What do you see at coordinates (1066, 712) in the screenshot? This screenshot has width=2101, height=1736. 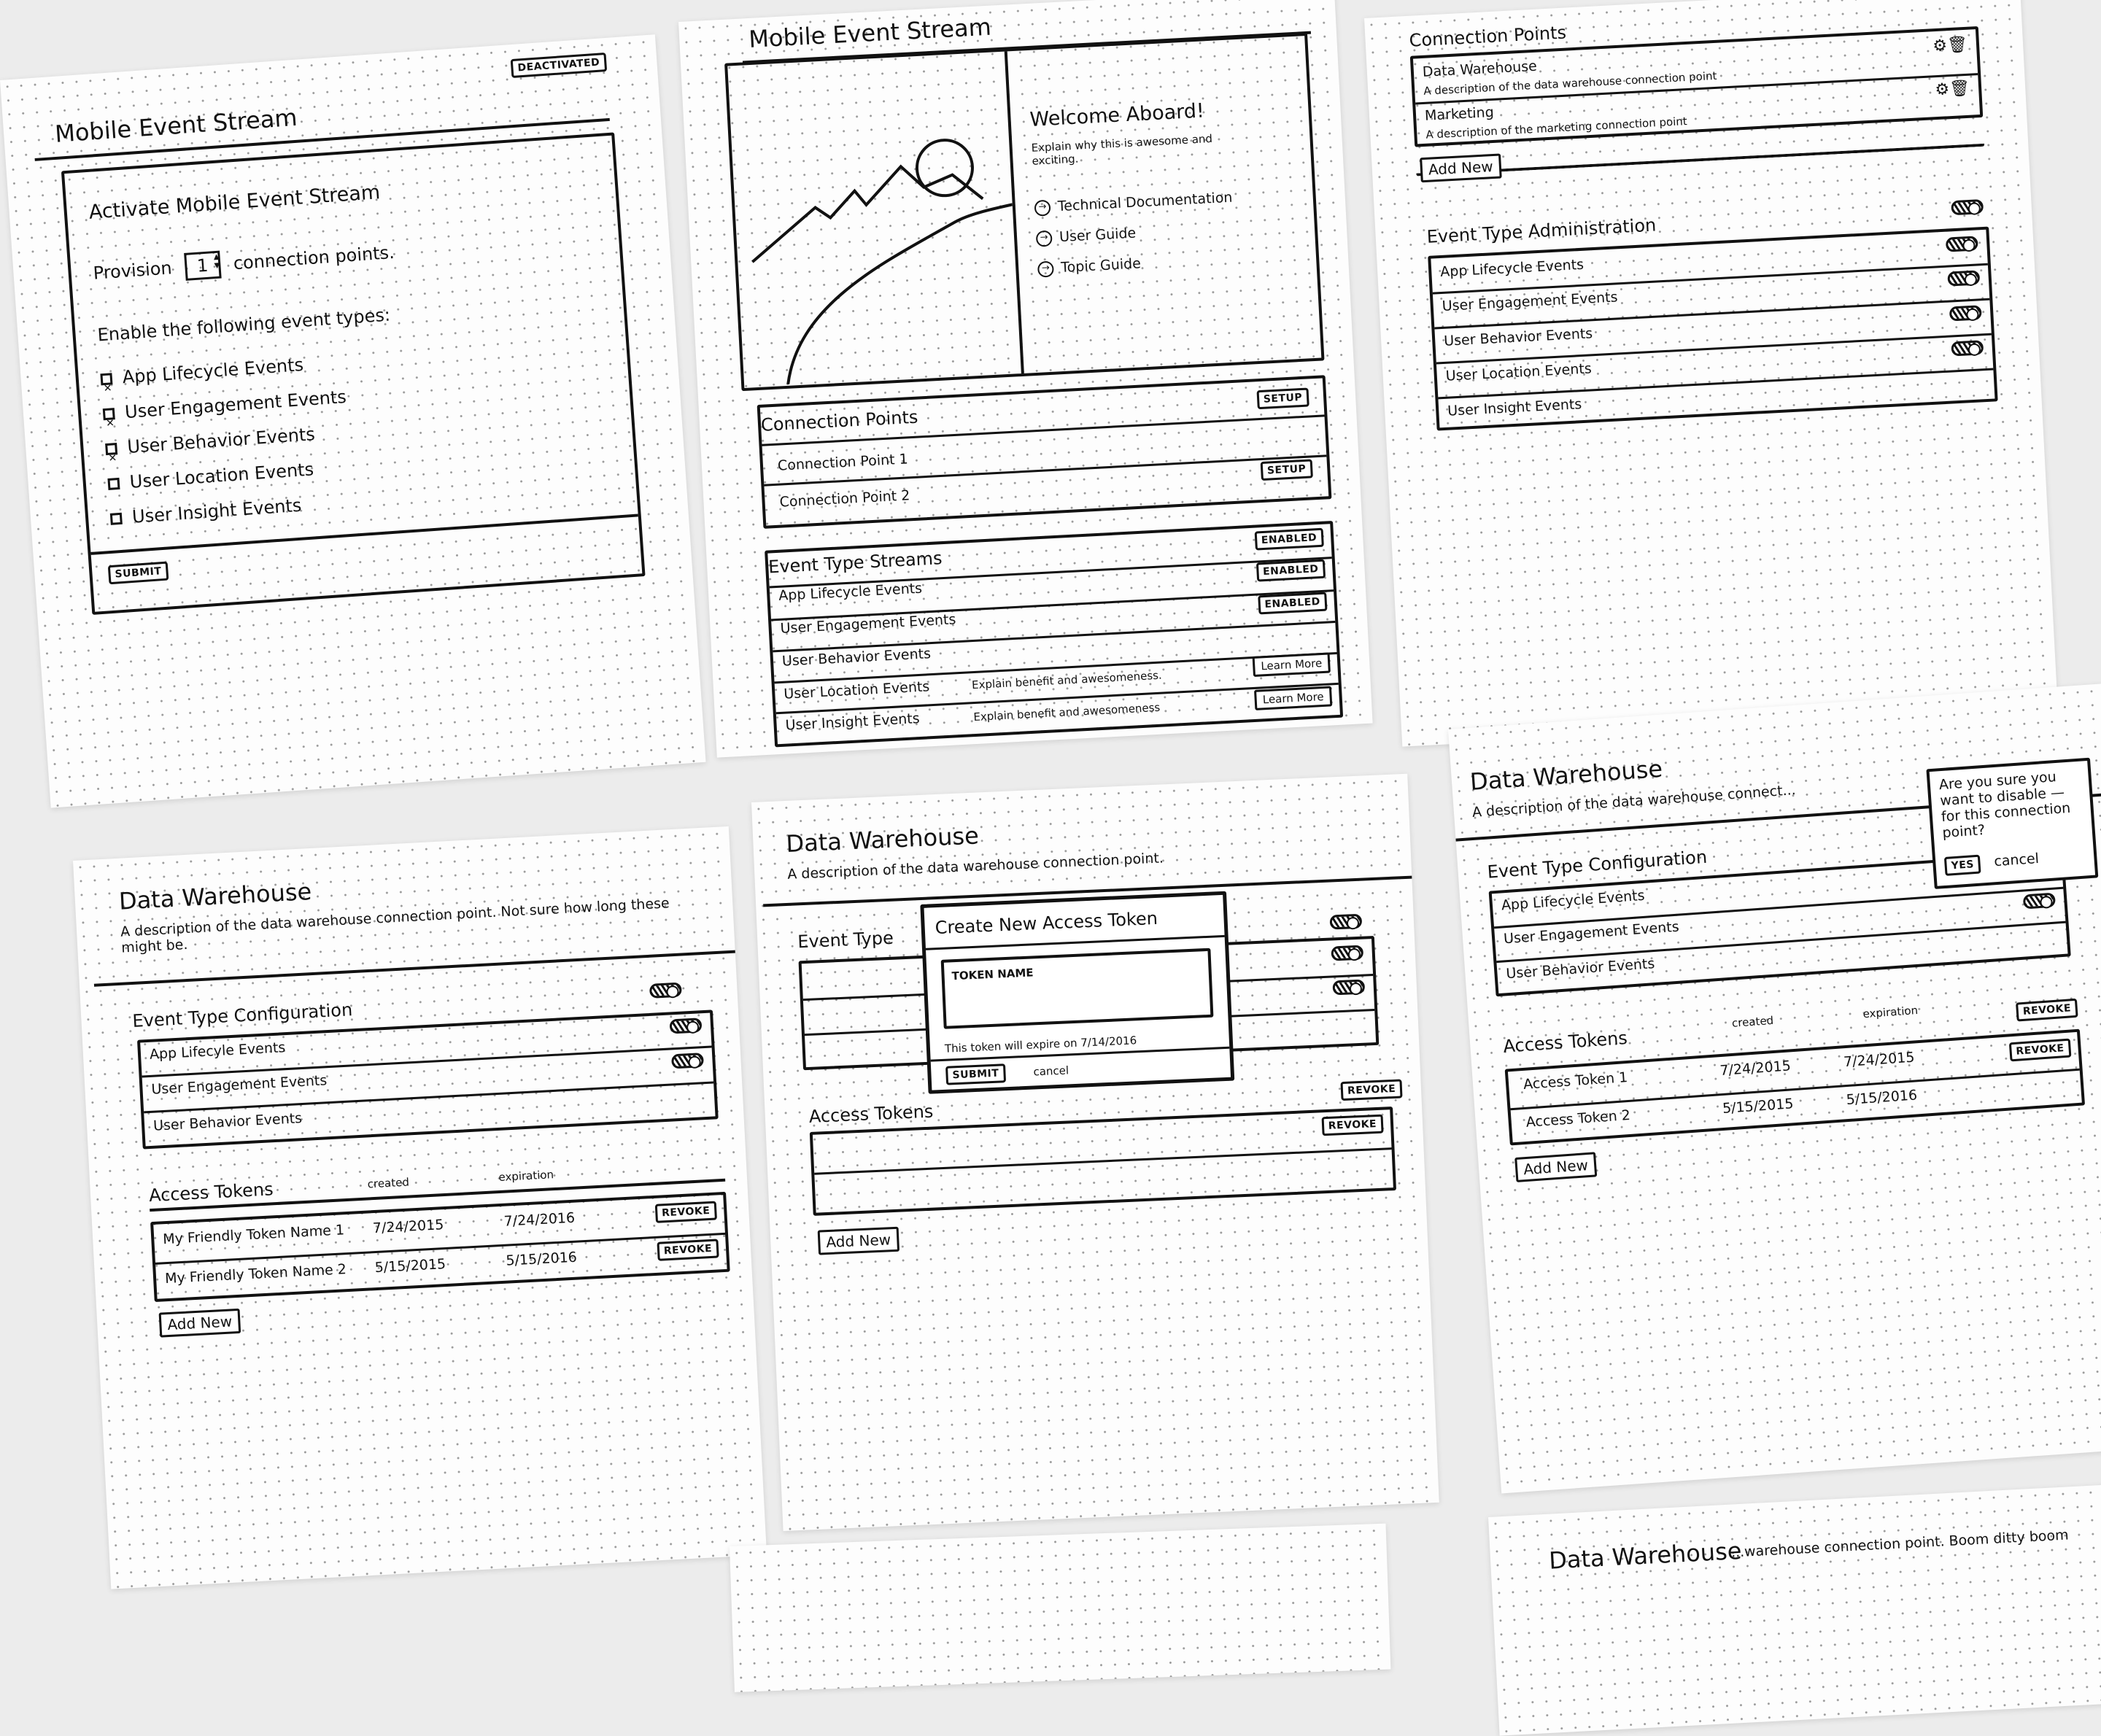 I see `stream-note: Explain benefit and awesomeness` at bounding box center [1066, 712].